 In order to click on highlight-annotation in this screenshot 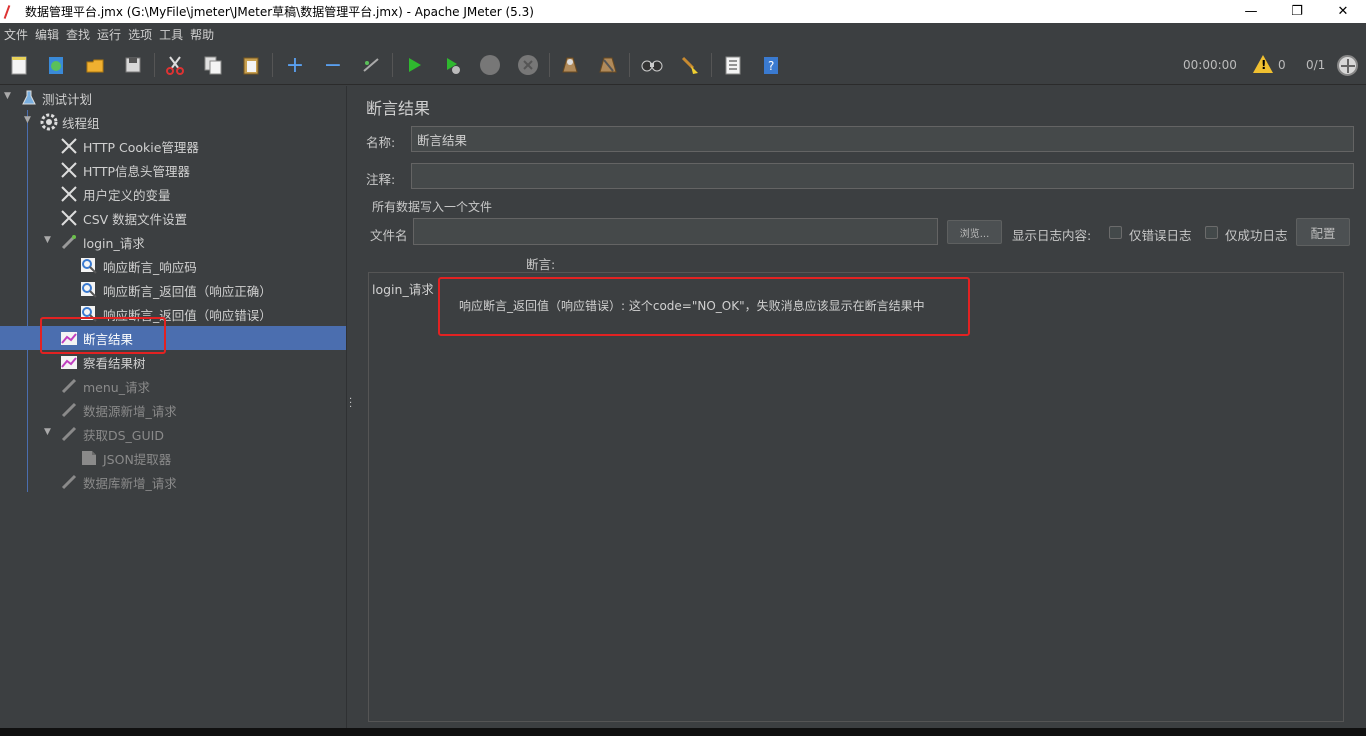, I will do `click(103, 335)`.